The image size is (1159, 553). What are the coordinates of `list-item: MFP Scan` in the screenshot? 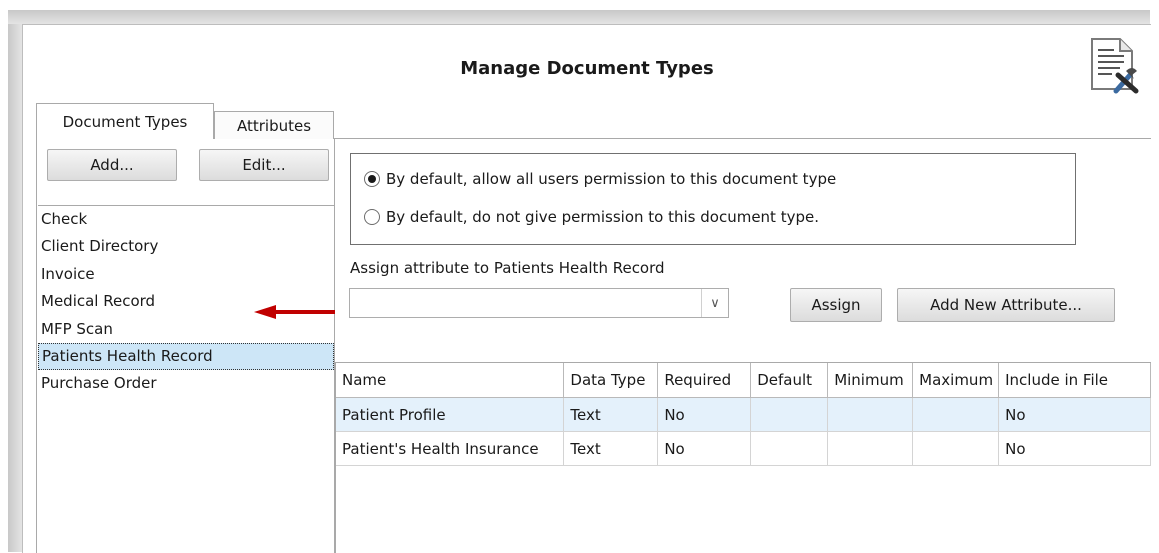 It's located at (186, 329).